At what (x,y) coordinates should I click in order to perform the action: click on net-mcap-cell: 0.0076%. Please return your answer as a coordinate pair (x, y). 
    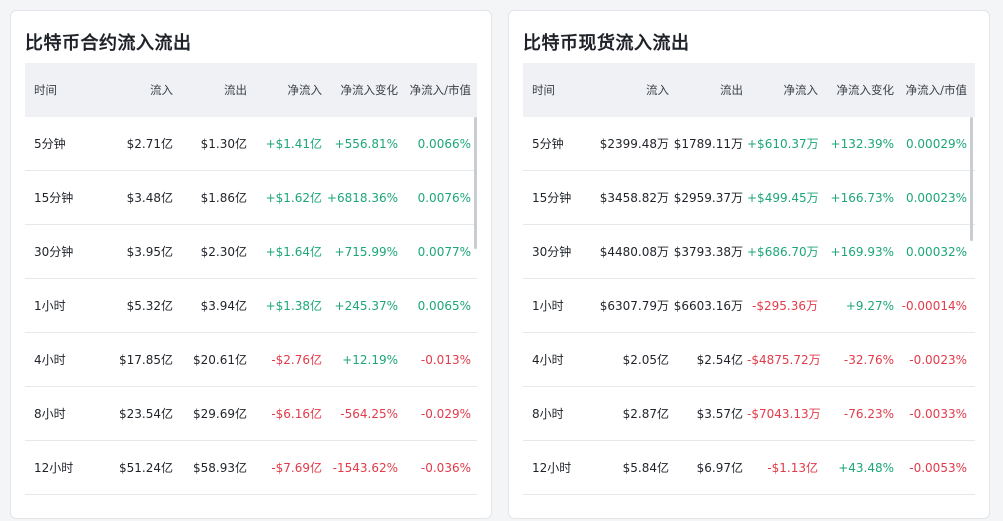
    Looking at the image, I should click on (444, 197).